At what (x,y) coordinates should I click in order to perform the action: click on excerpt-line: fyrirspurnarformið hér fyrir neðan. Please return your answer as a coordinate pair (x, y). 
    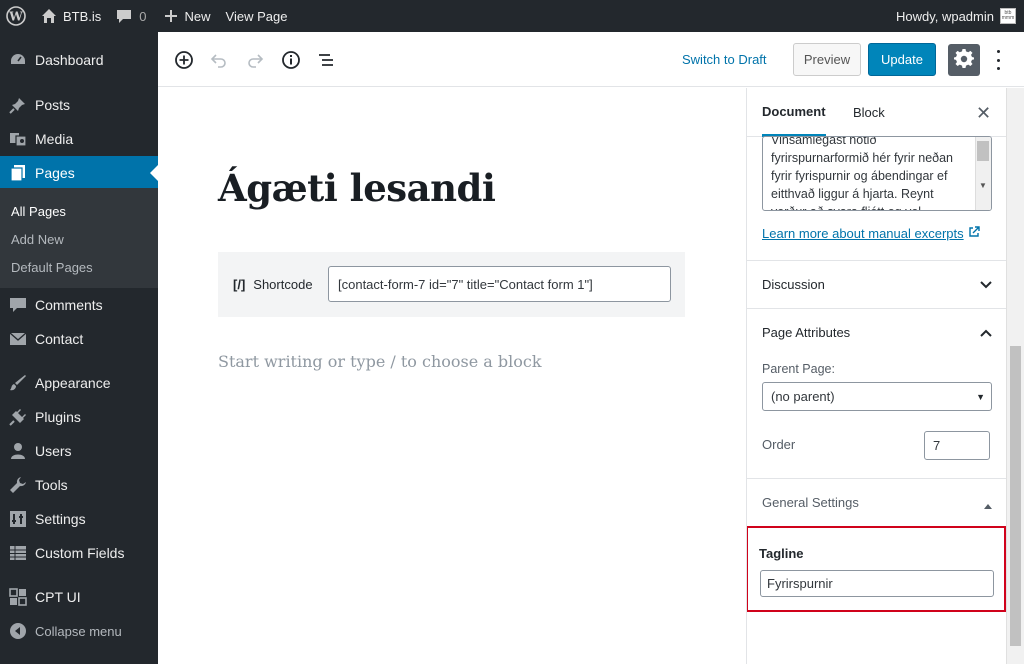
    Looking at the image, I should click on (862, 158).